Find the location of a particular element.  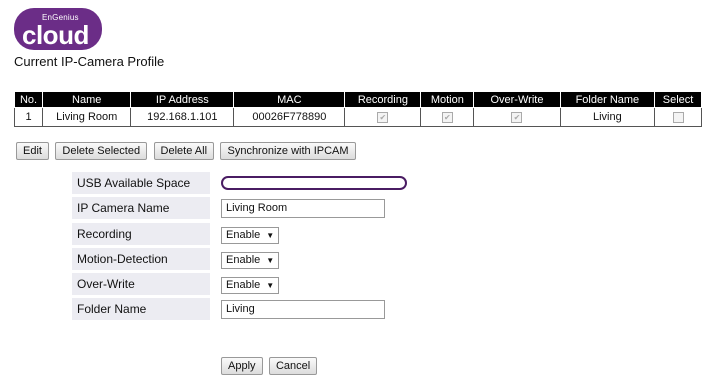

motion-detection-select: Enable ▼ is located at coordinates (250, 260).